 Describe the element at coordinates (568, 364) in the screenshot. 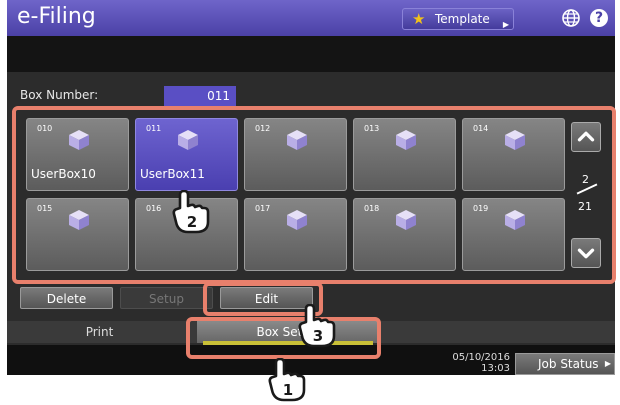

I see `job-status-label: Job Status` at that location.